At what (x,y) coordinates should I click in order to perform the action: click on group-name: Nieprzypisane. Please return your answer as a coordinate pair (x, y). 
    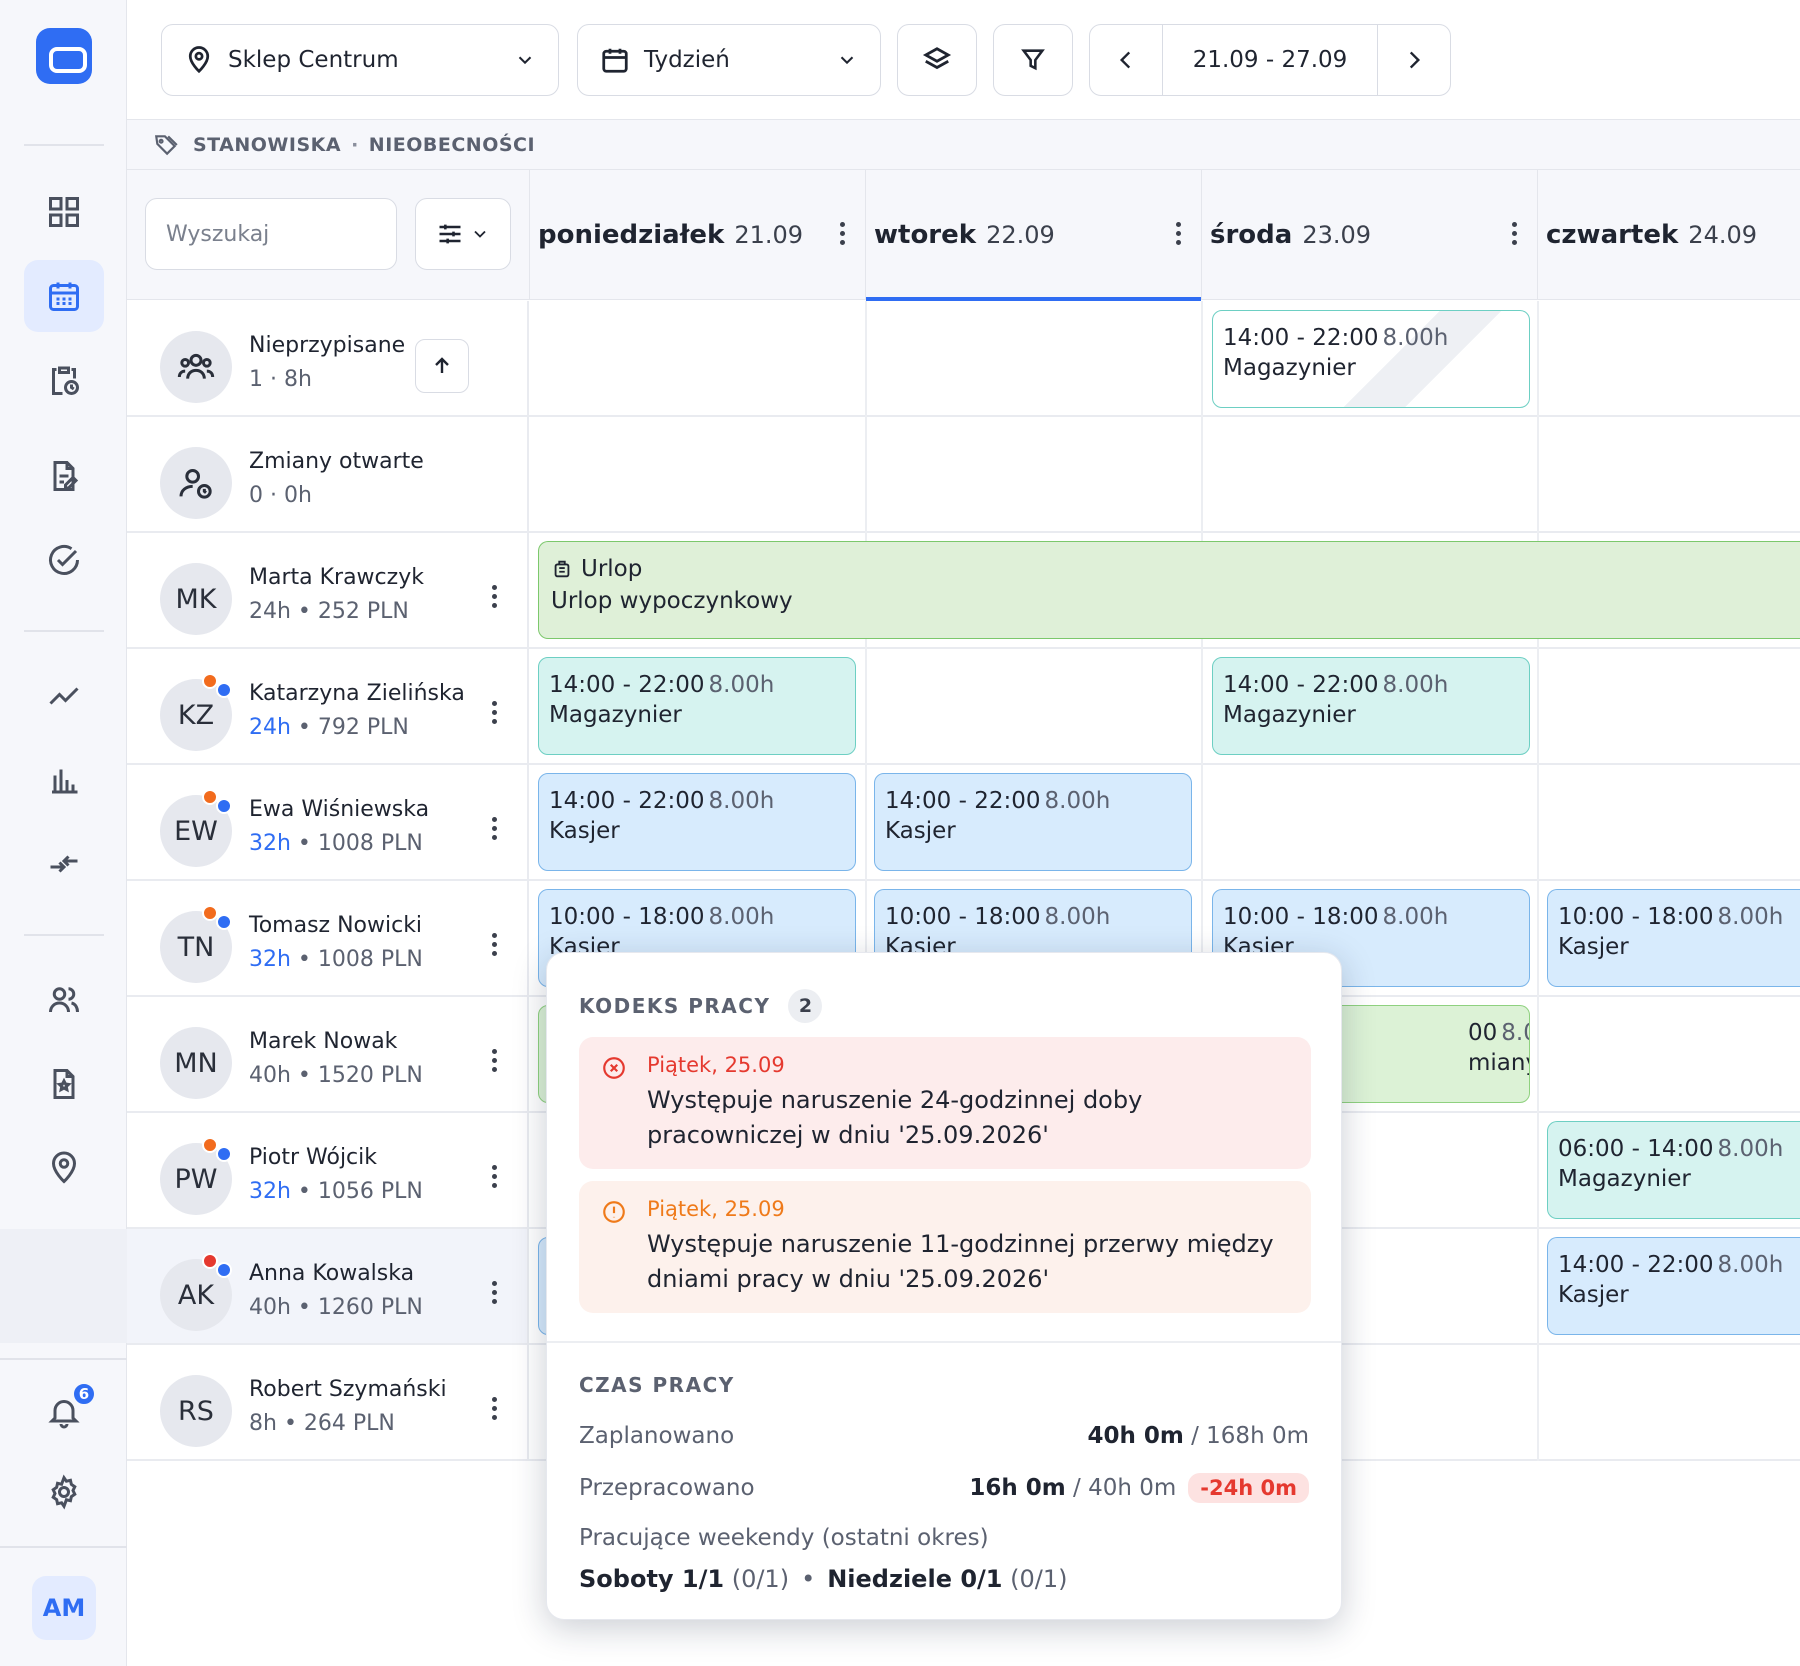
    Looking at the image, I should click on (327, 345).